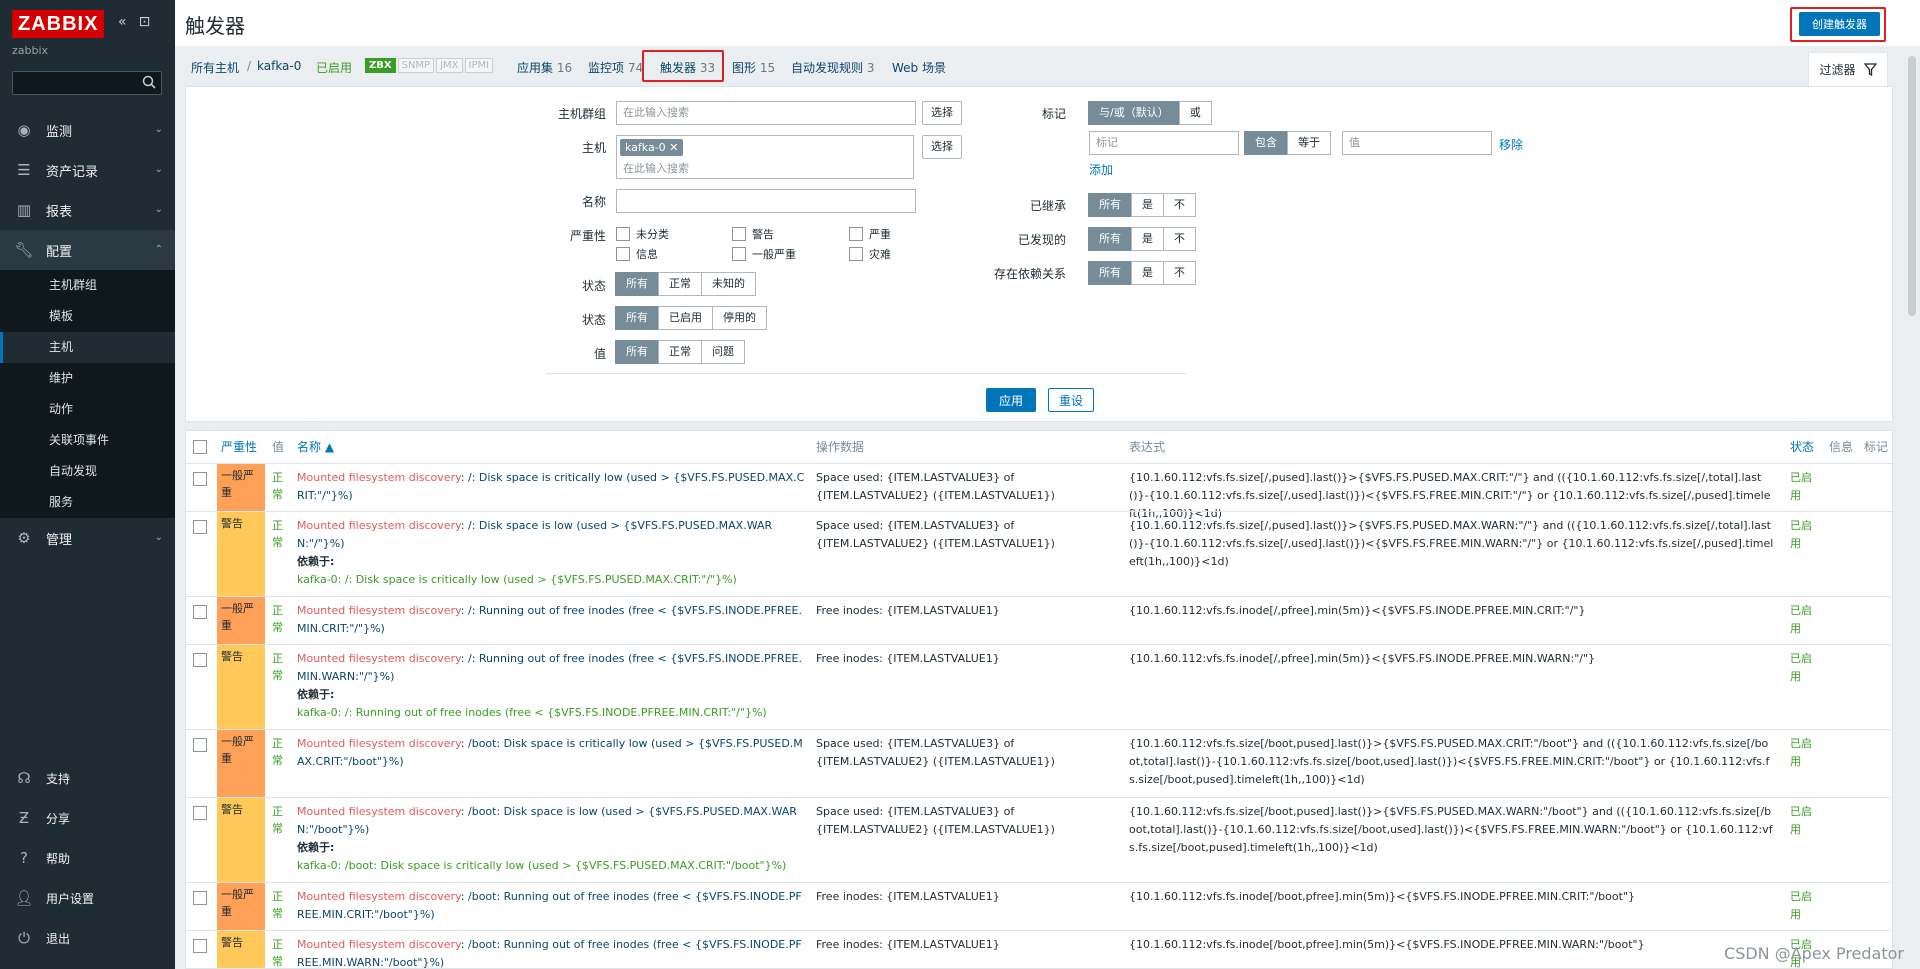 This screenshot has width=1920, height=969. Describe the element at coordinates (145, 22) in the screenshot. I see `kiosk-mode-icon: ⊡` at that location.